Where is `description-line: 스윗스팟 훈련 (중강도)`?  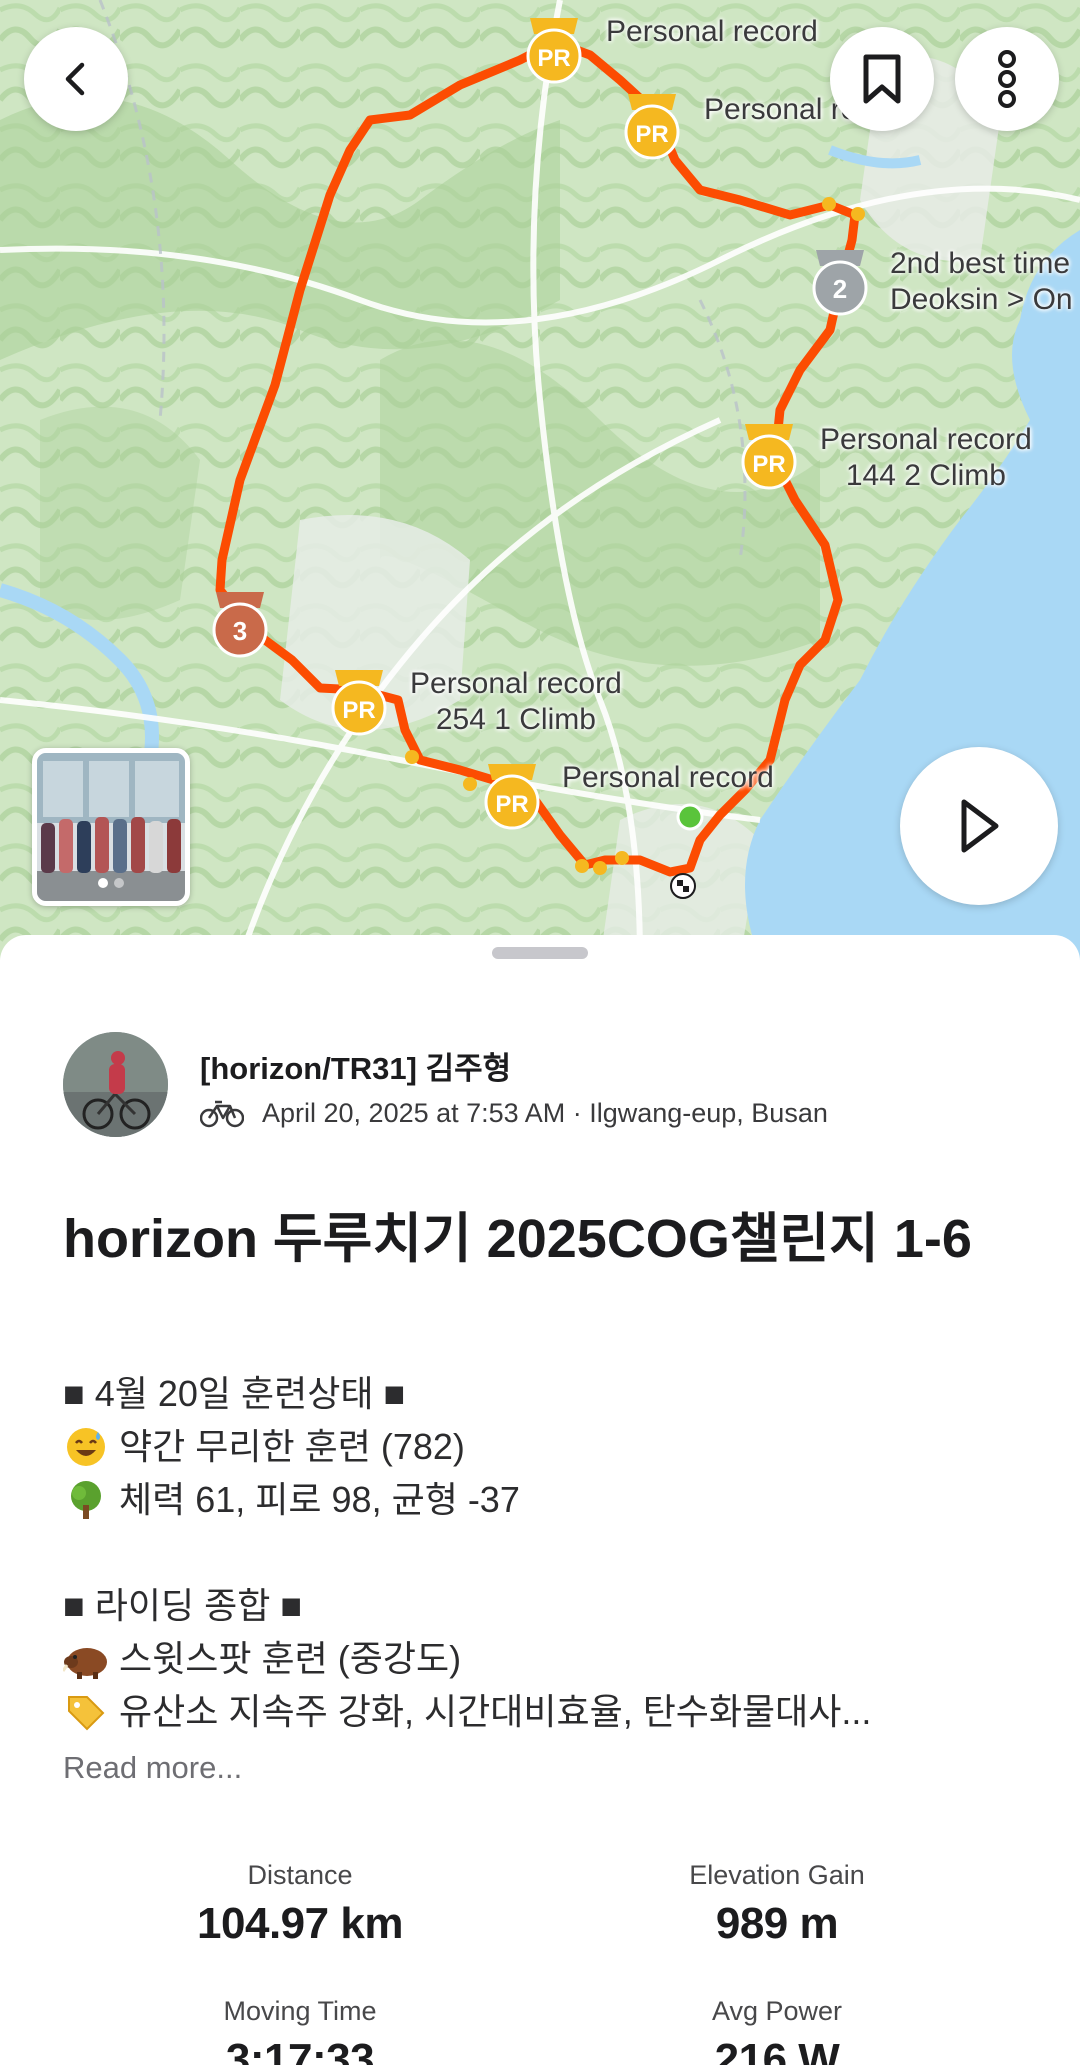
description-line: 스윗스팟 훈련 (중강도) is located at coordinates (543, 1658).